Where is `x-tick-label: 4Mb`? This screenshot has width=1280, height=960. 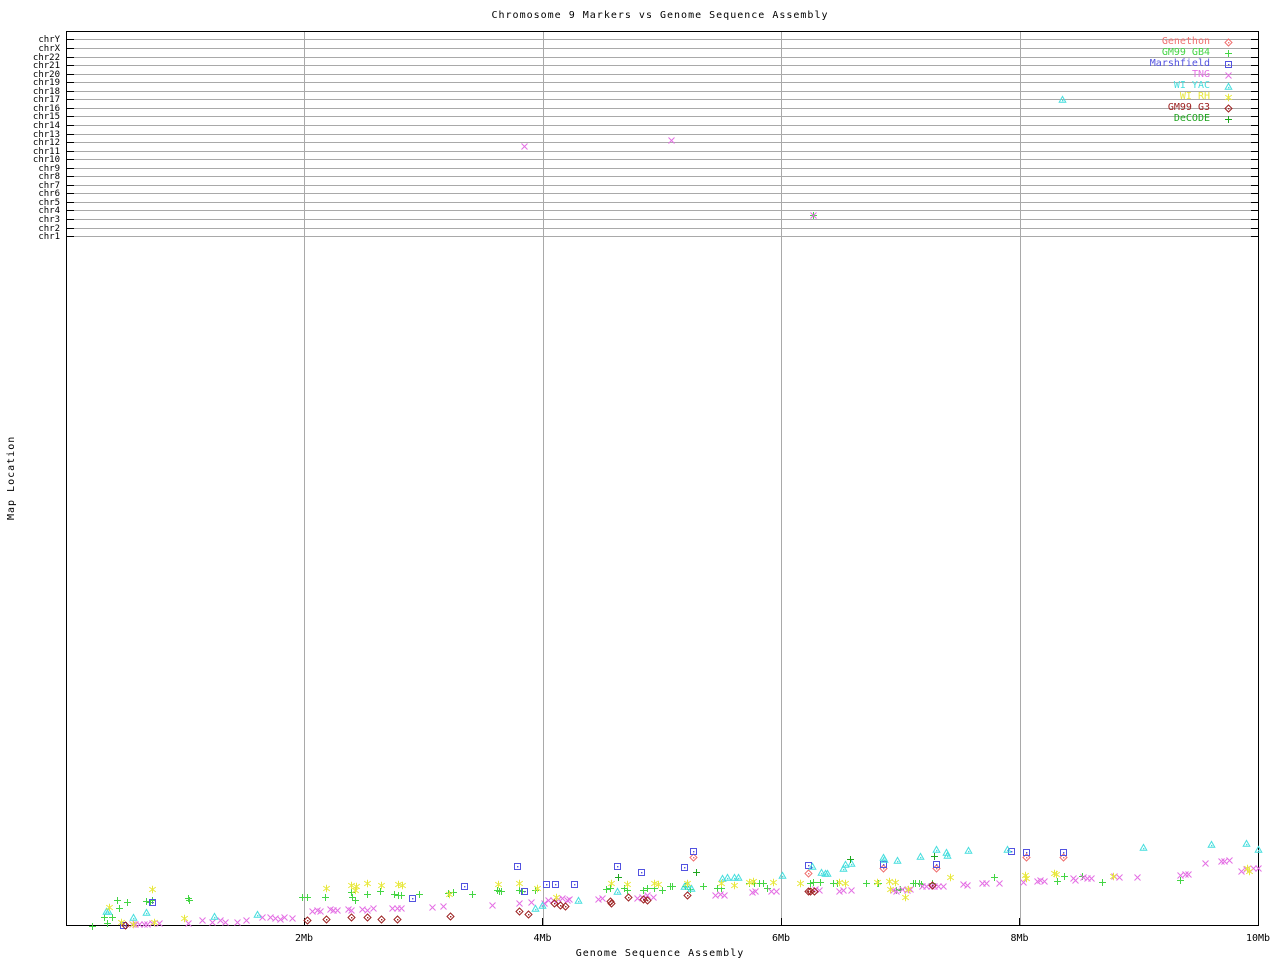
x-tick-label: 4Mb is located at coordinates (542, 938).